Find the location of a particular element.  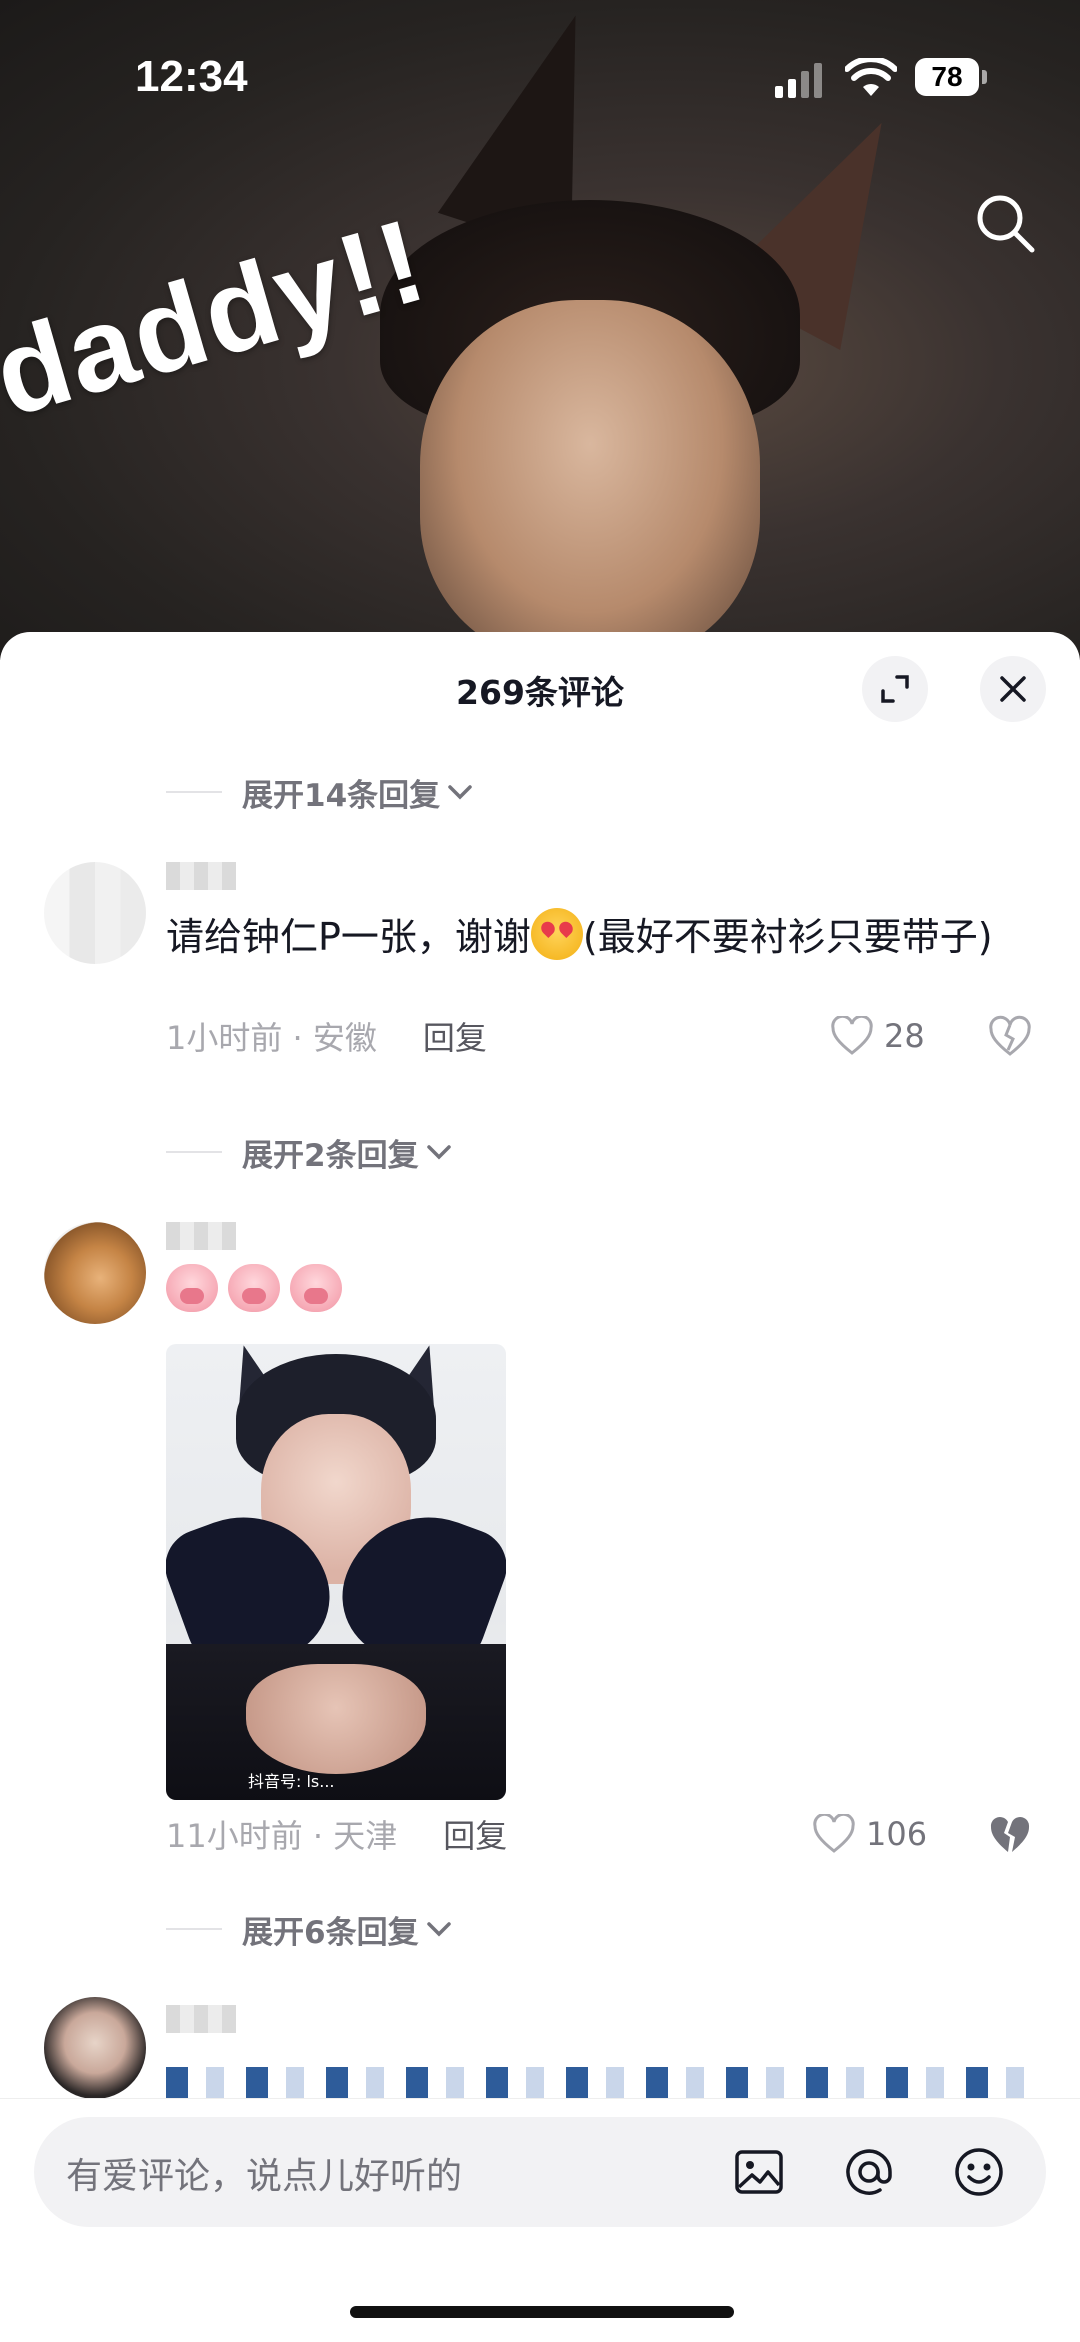

comment-text: 请给钟仁P一张，谢谢 (最好不要衬衫只要带子) is located at coordinates (596, 935).